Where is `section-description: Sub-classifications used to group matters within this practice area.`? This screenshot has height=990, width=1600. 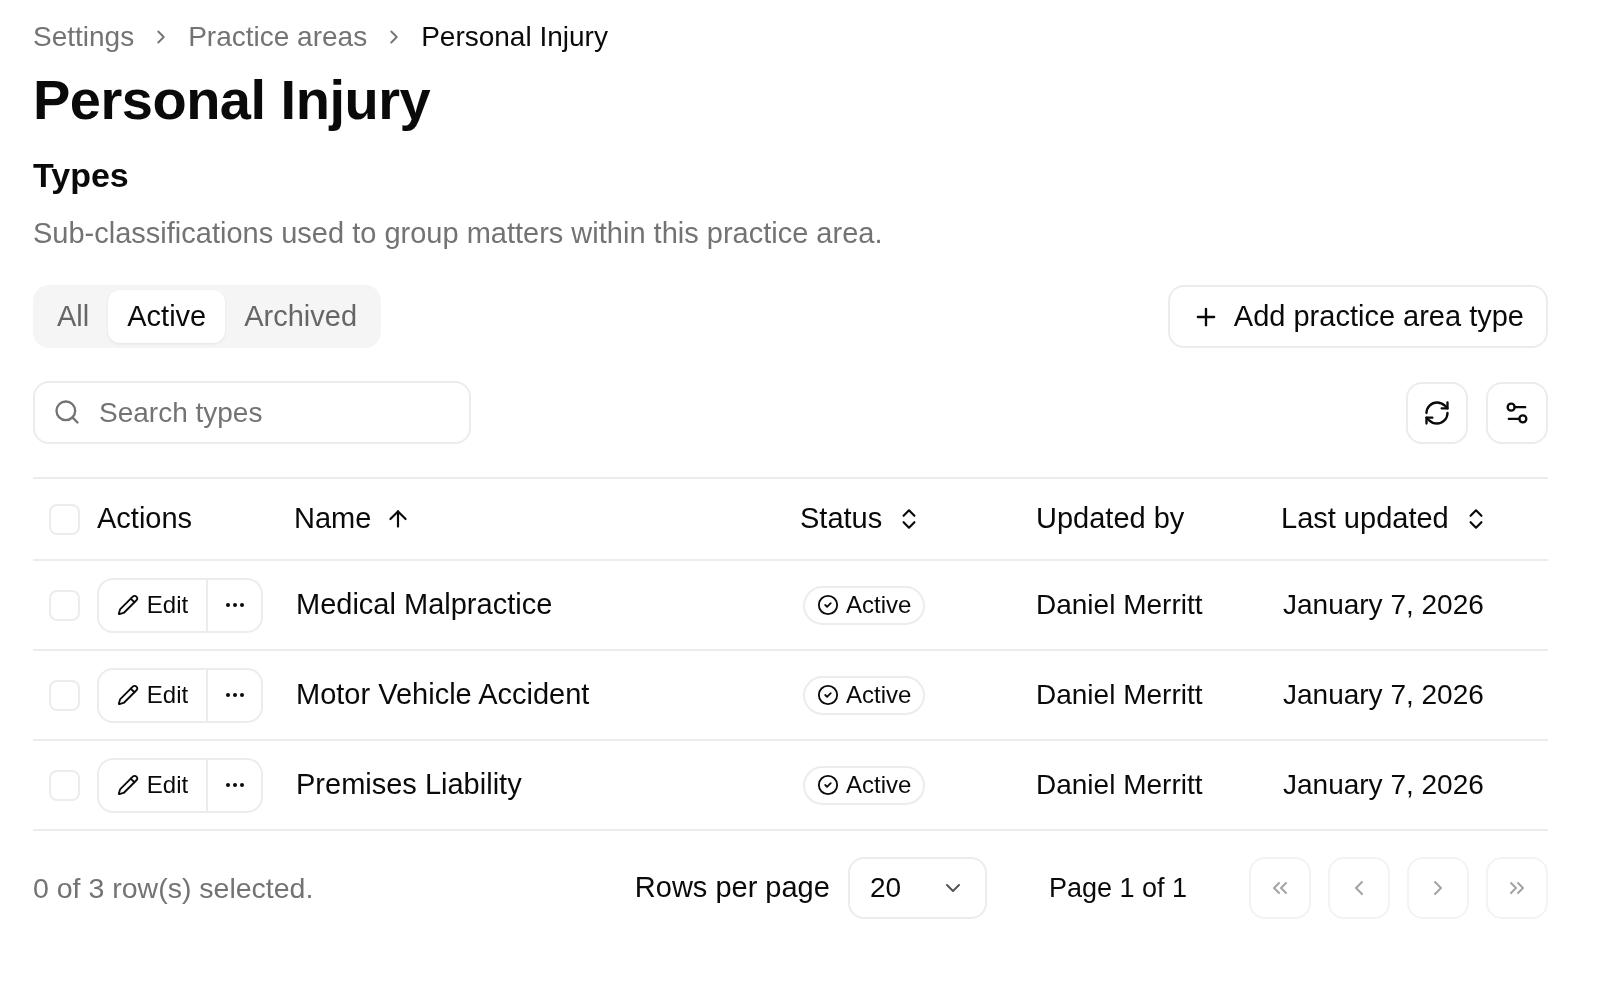 section-description: Sub-classifications used to group matters within this practice area. is located at coordinates (458, 233).